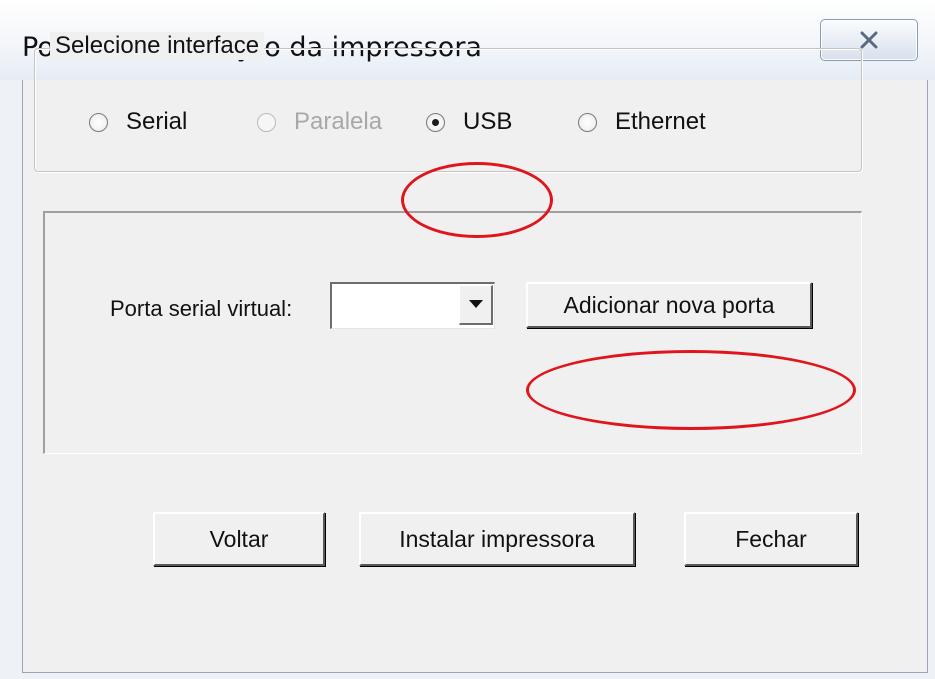 The height and width of the screenshot is (679, 935). I want to click on install-printer-button: Instalar impressora, so click(497, 539).